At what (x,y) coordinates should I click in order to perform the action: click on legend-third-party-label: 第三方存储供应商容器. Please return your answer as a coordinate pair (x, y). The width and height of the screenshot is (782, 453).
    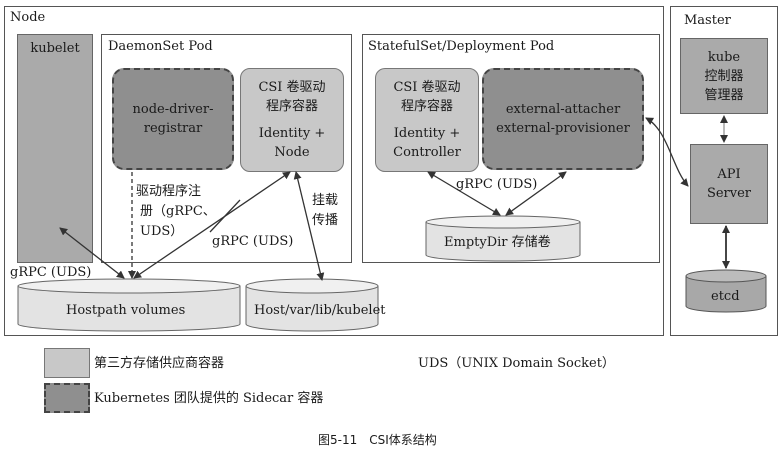
    Looking at the image, I should click on (159, 363).